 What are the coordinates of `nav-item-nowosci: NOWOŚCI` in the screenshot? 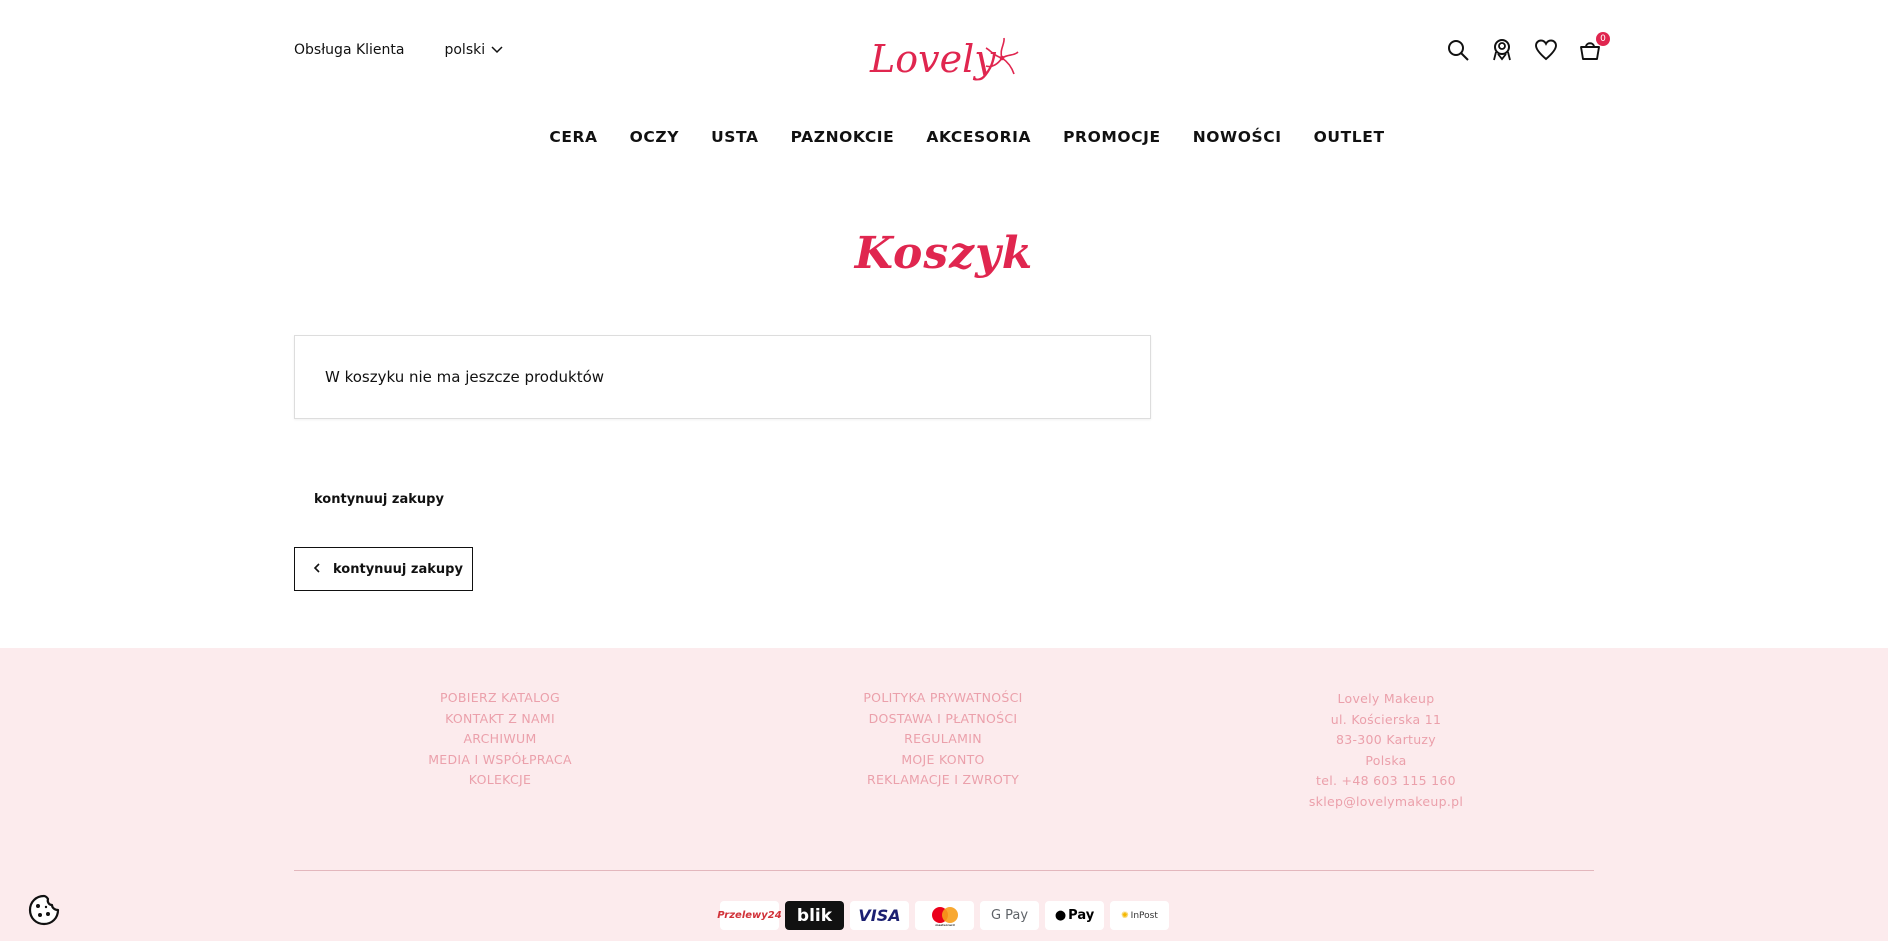 It's located at (1237, 137).